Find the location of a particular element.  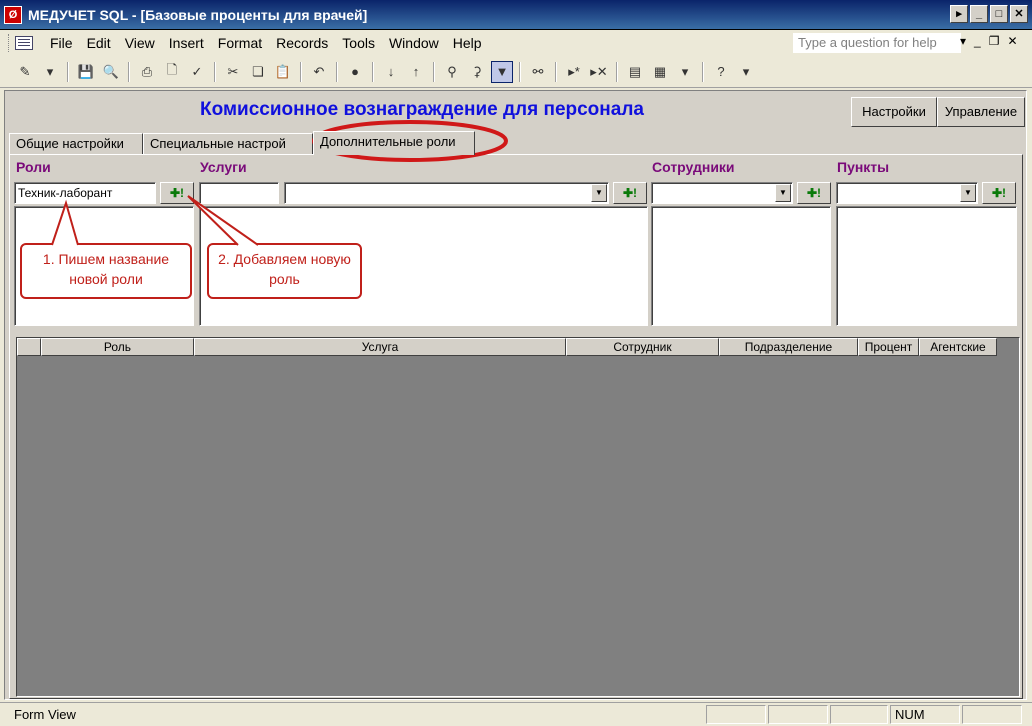

employees-label: Сотрудники is located at coordinates (693, 167).